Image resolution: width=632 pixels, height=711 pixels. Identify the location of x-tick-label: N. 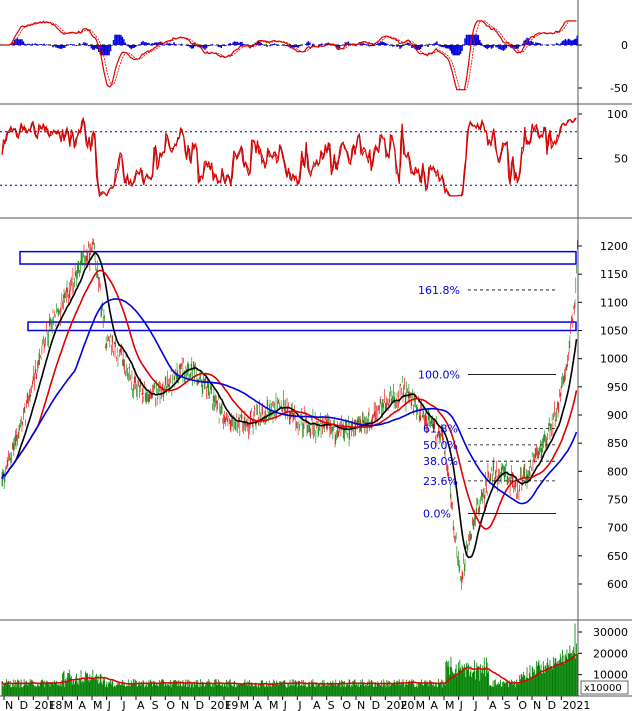
(537, 705).